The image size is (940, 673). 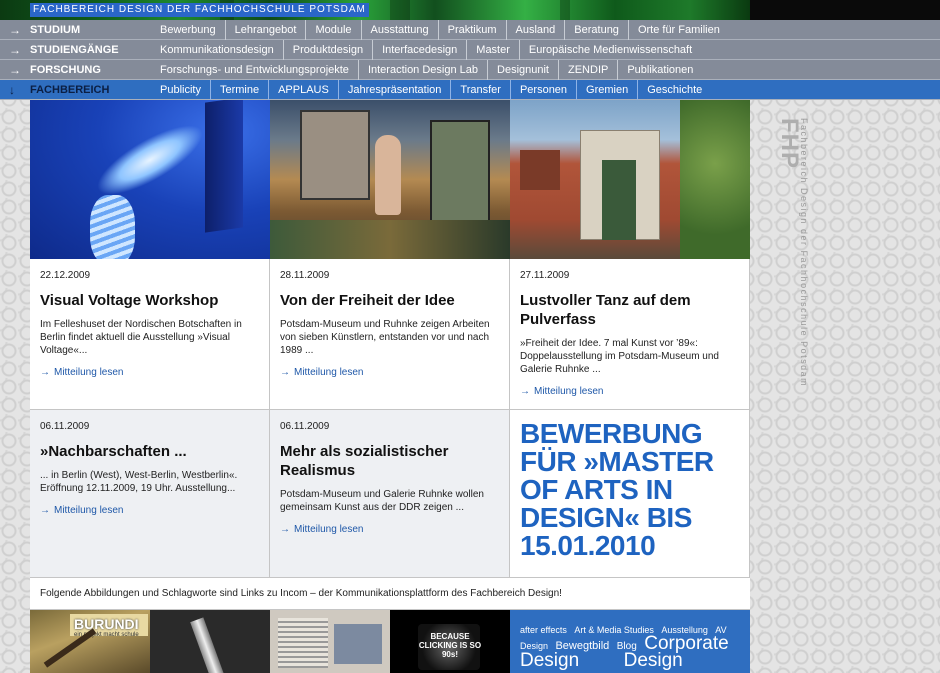 What do you see at coordinates (659, 70) in the screenshot?
I see `nav-link: Publikationen` at bounding box center [659, 70].